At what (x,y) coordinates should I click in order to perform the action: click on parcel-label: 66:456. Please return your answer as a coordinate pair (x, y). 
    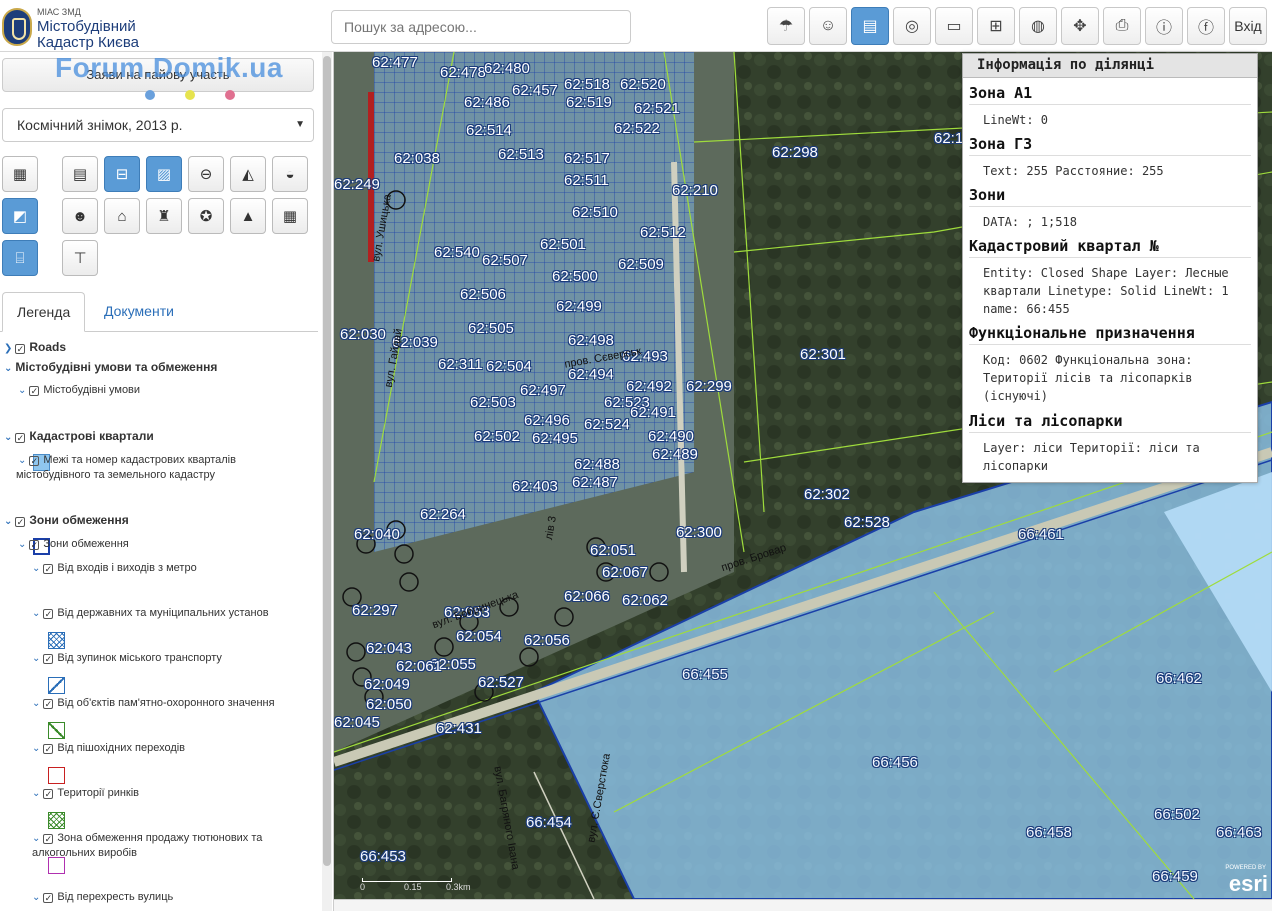
    Looking at the image, I should click on (895, 762).